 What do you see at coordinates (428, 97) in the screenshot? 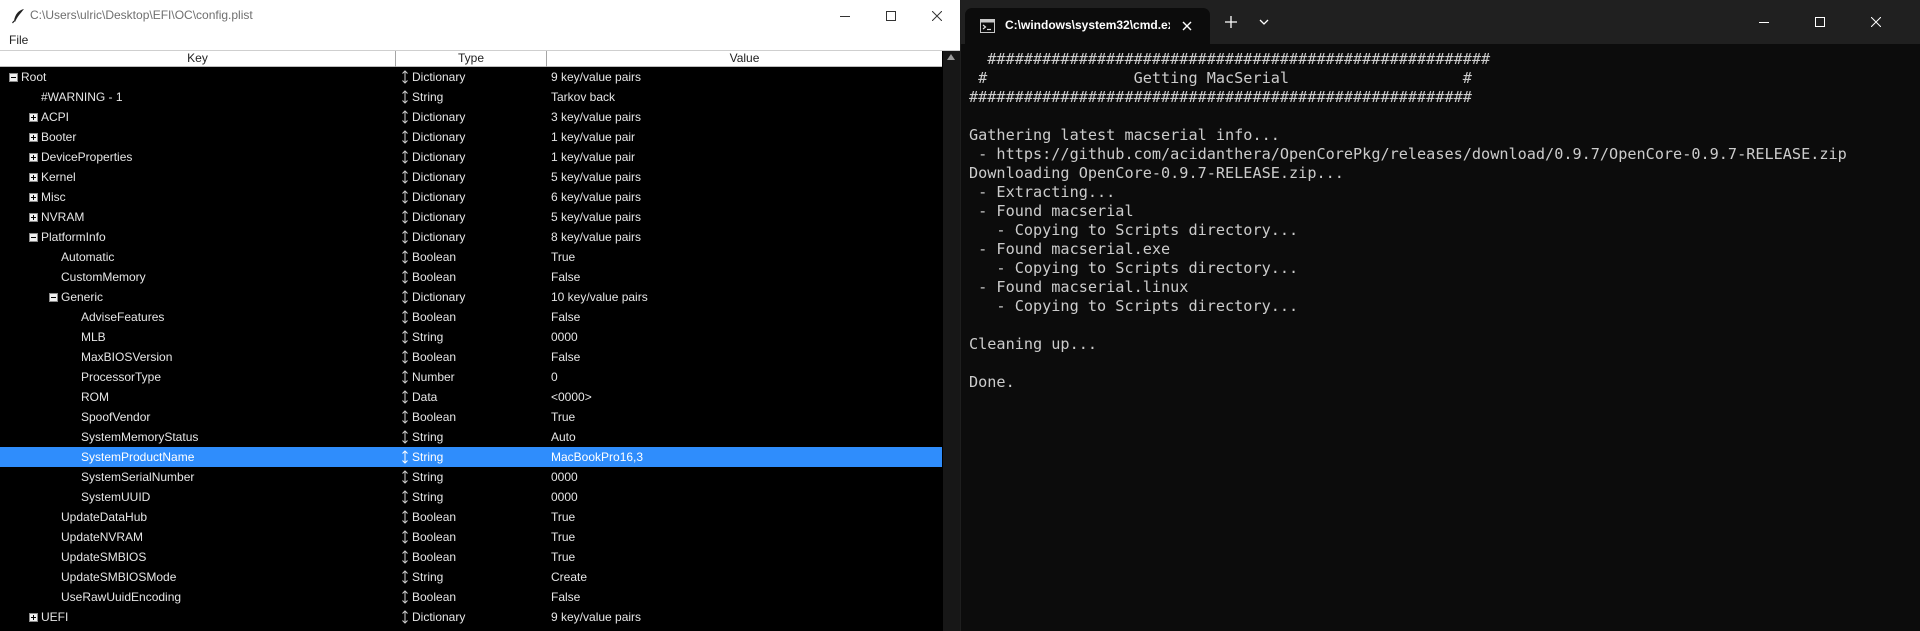
I see `row-type: String` at bounding box center [428, 97].